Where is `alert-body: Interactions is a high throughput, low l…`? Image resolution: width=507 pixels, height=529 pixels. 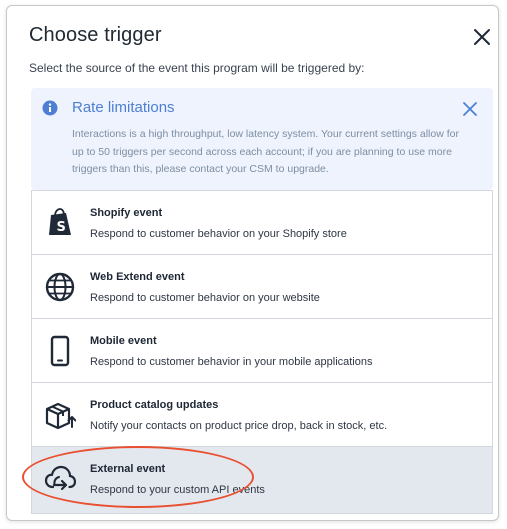
alert-body: Interactions is a high throughput, low l… is located at coordinates (265, 151).